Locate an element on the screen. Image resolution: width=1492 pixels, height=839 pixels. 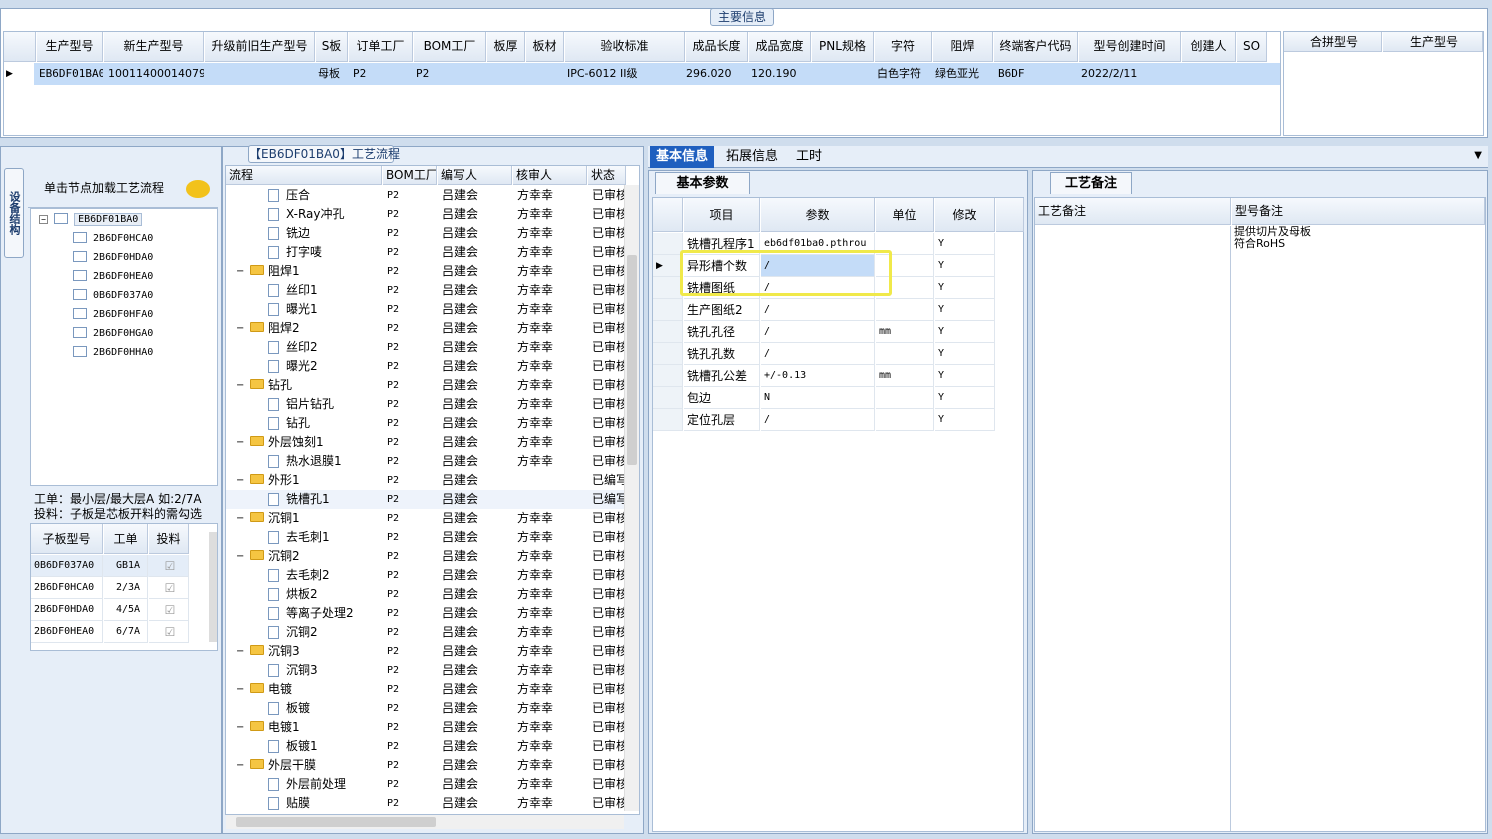
col-header: 子板型号 is located at coordinates (67, 539).